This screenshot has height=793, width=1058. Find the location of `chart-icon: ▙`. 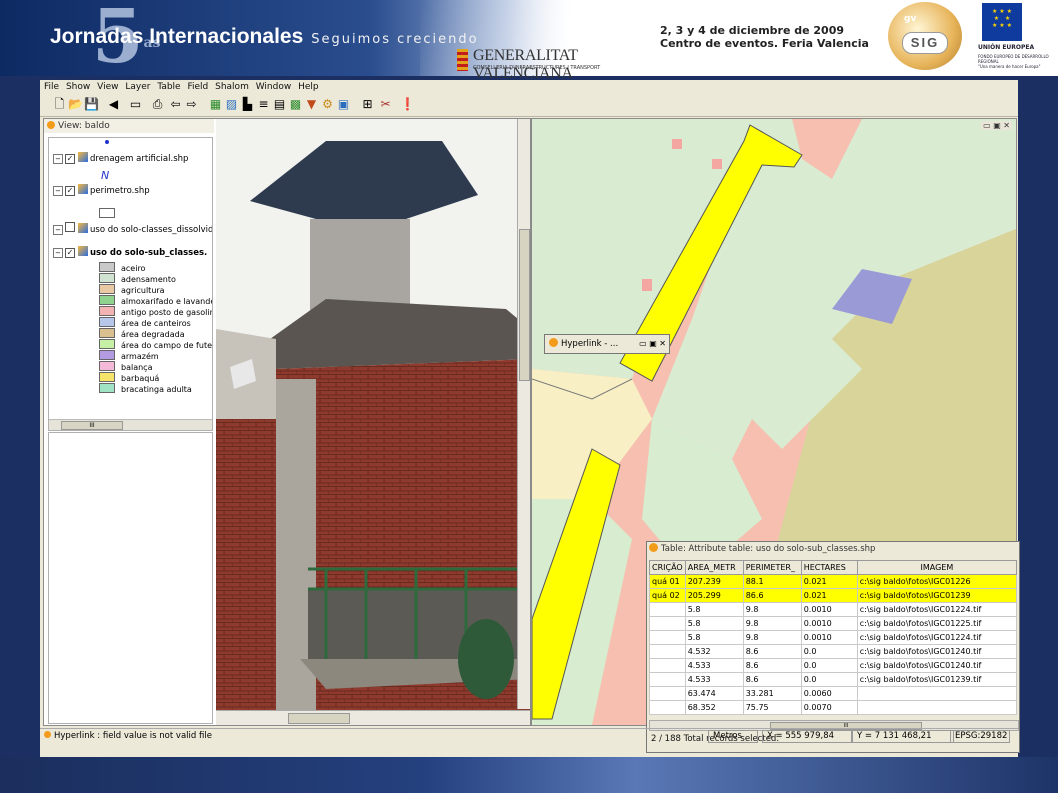

chart-icon: ▙ is located at coordinates (247, 104).